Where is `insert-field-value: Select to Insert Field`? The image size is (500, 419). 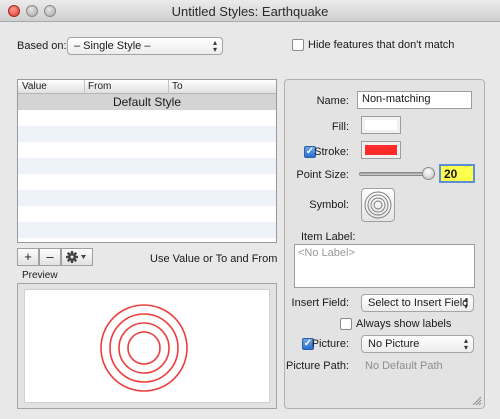
insert-field-value: Select to Insert Field is located at coordinates (418, 303).